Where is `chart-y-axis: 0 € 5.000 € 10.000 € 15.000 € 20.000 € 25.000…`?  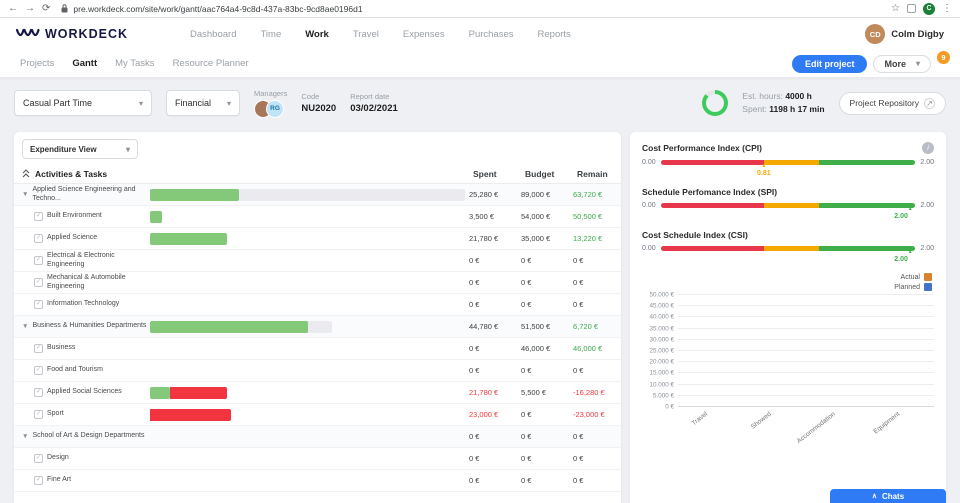
chart-y-axis: 0 € 5.000 € 10.000 € 15.000 € 20.000 € 25.000… is located at coordinates (660, 351).